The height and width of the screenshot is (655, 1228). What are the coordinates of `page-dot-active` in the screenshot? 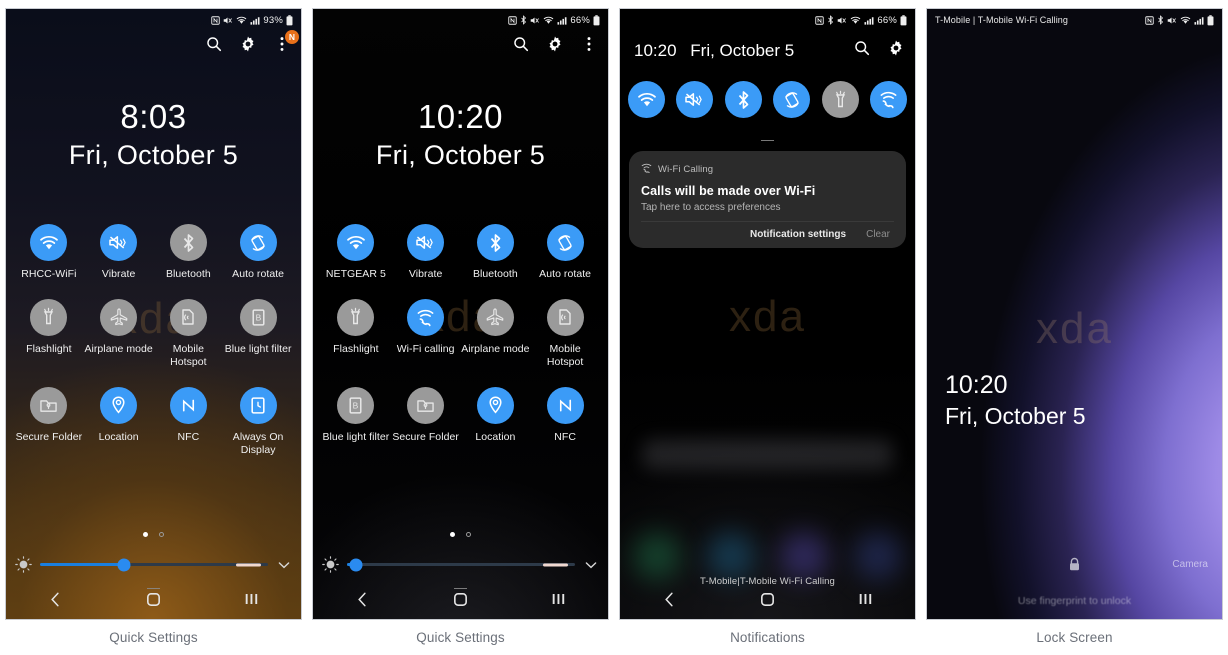 It's located at (452, 534).